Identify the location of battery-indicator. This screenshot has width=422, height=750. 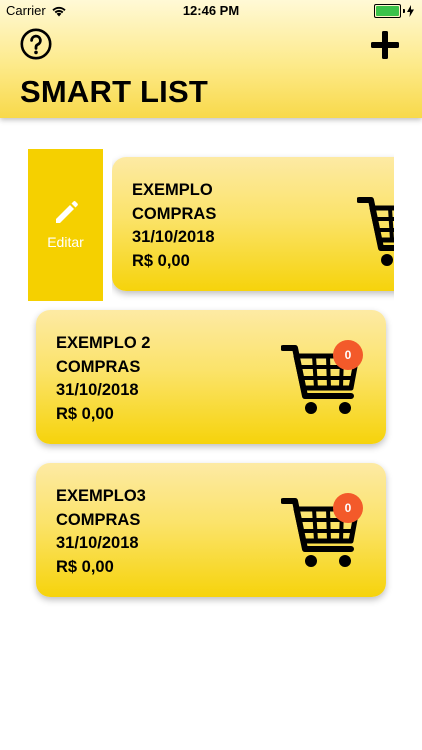
(394, 11).